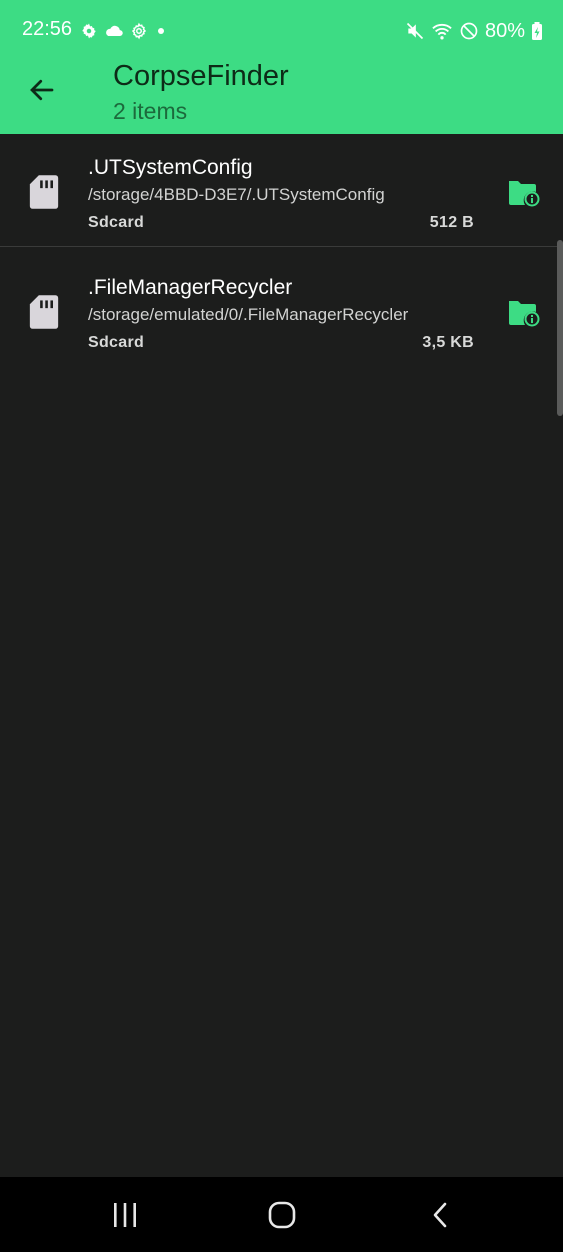  I want to click on item-size: 3,5 KB, so click(448, 342).